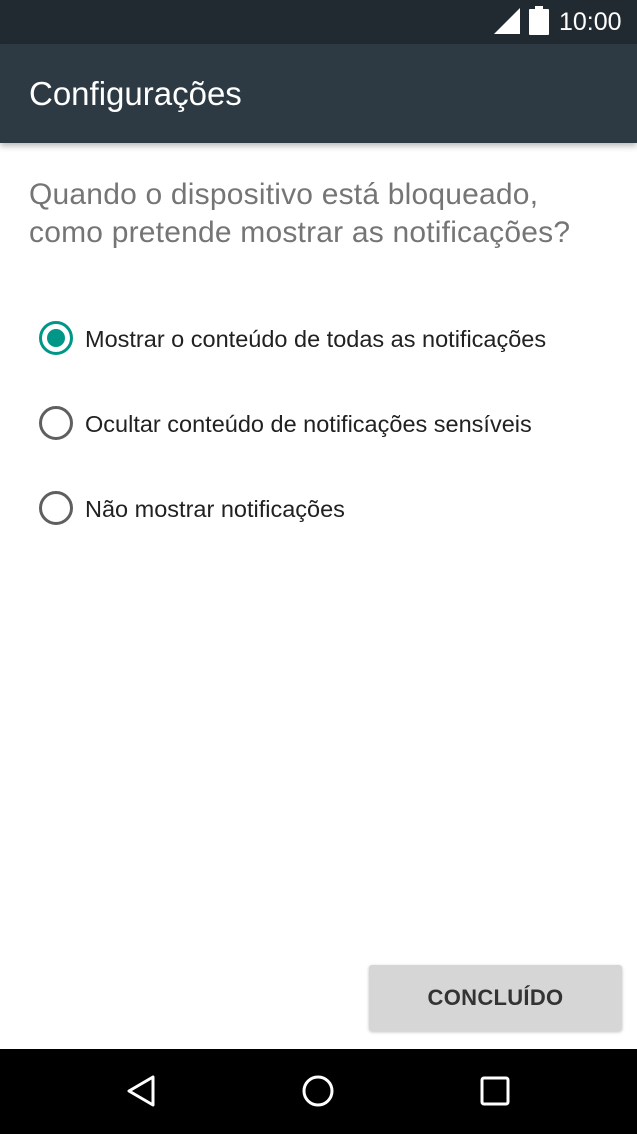  What do you see at coordinates (318, 93) in the screenshot?
I see `app-bar: Configurações` at bounding box center [318, 93].